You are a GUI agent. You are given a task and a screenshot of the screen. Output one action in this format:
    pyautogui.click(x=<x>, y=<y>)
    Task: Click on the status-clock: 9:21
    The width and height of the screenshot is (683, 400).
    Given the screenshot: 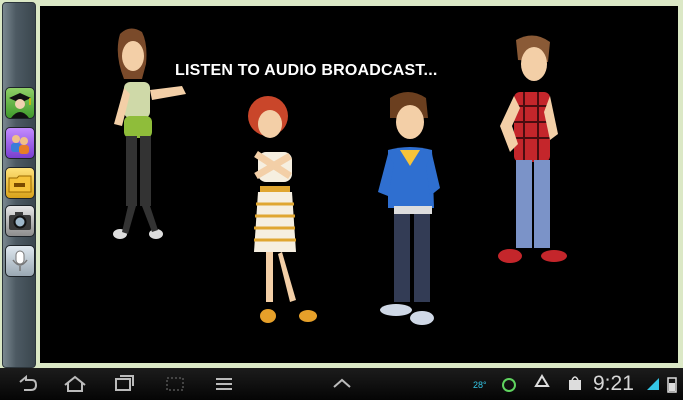 What is the action you would take?
    pyautogui.click(x=613, y=383)
    